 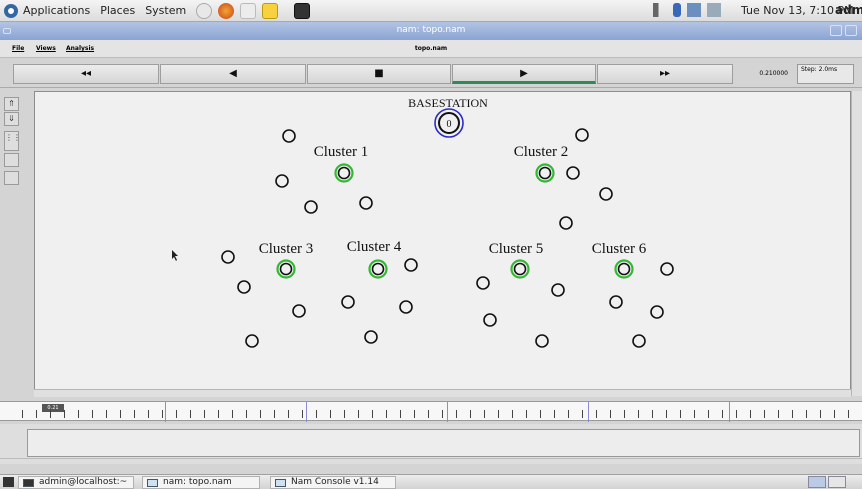 What do you see at coordinates (11, 160) in the screenshot?
I see `edit-icon` at bounding box center [11, 160].